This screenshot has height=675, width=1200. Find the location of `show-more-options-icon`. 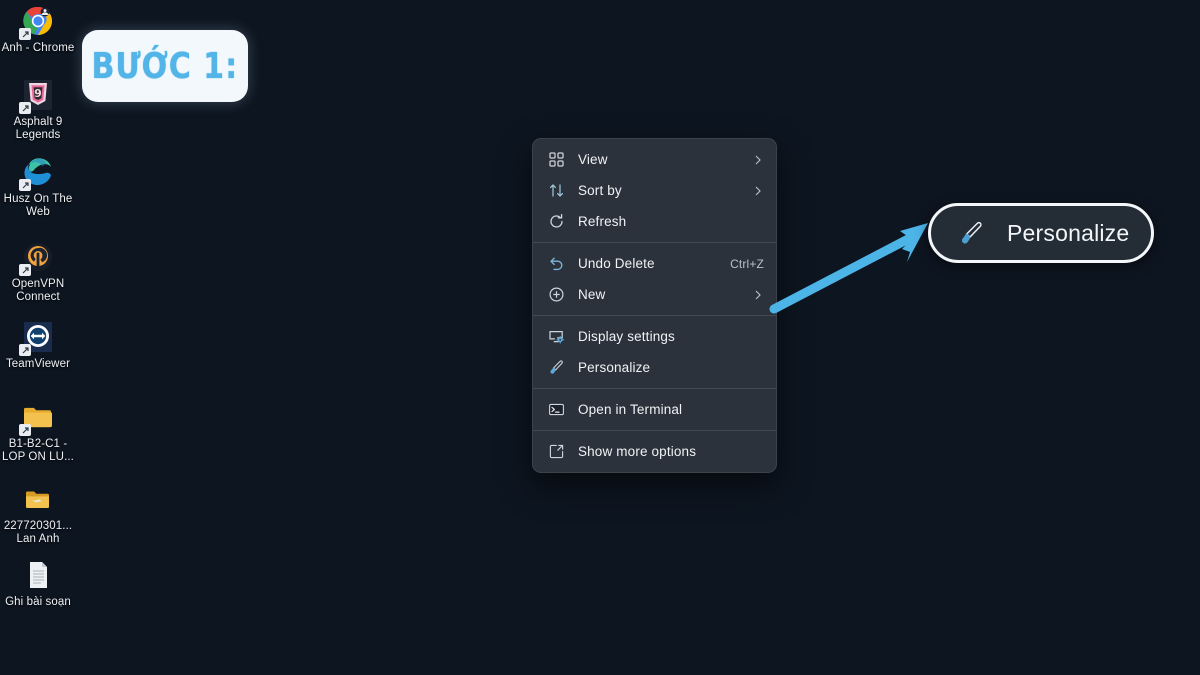

show-more-options-icon is located at coordinates (556, 451).